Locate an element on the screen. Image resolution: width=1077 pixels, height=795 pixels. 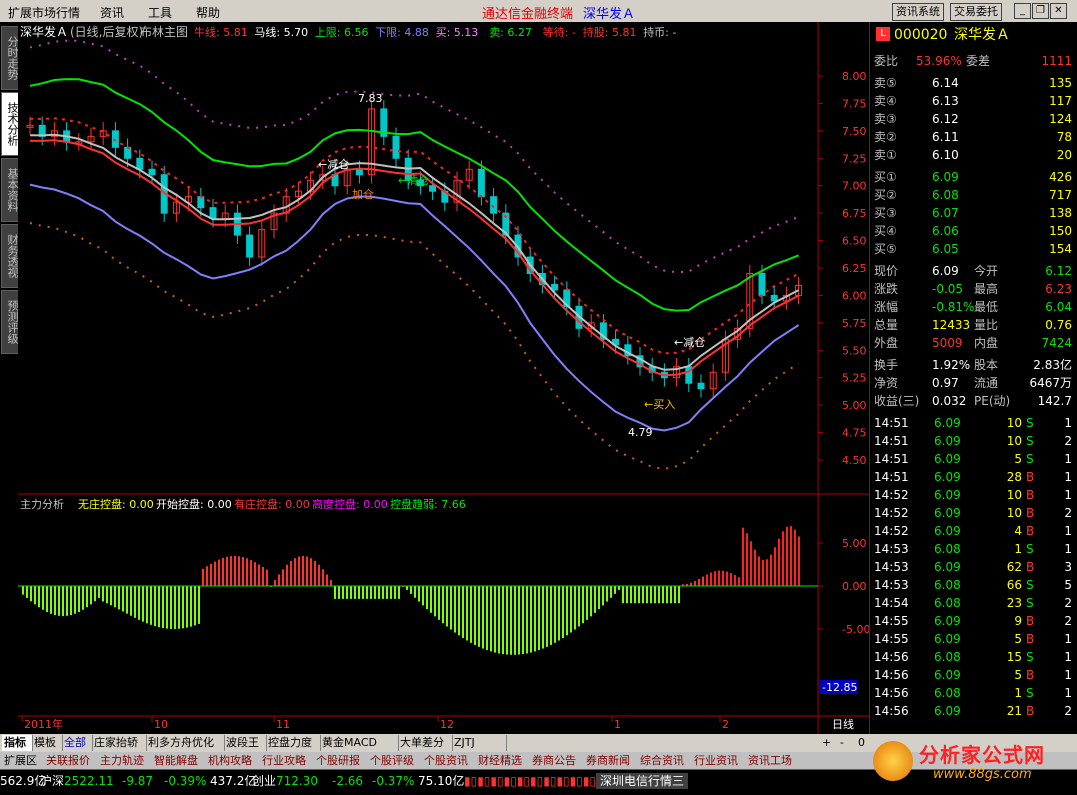
logo-url: www.88gs.com is located at coordinates (982, 774).